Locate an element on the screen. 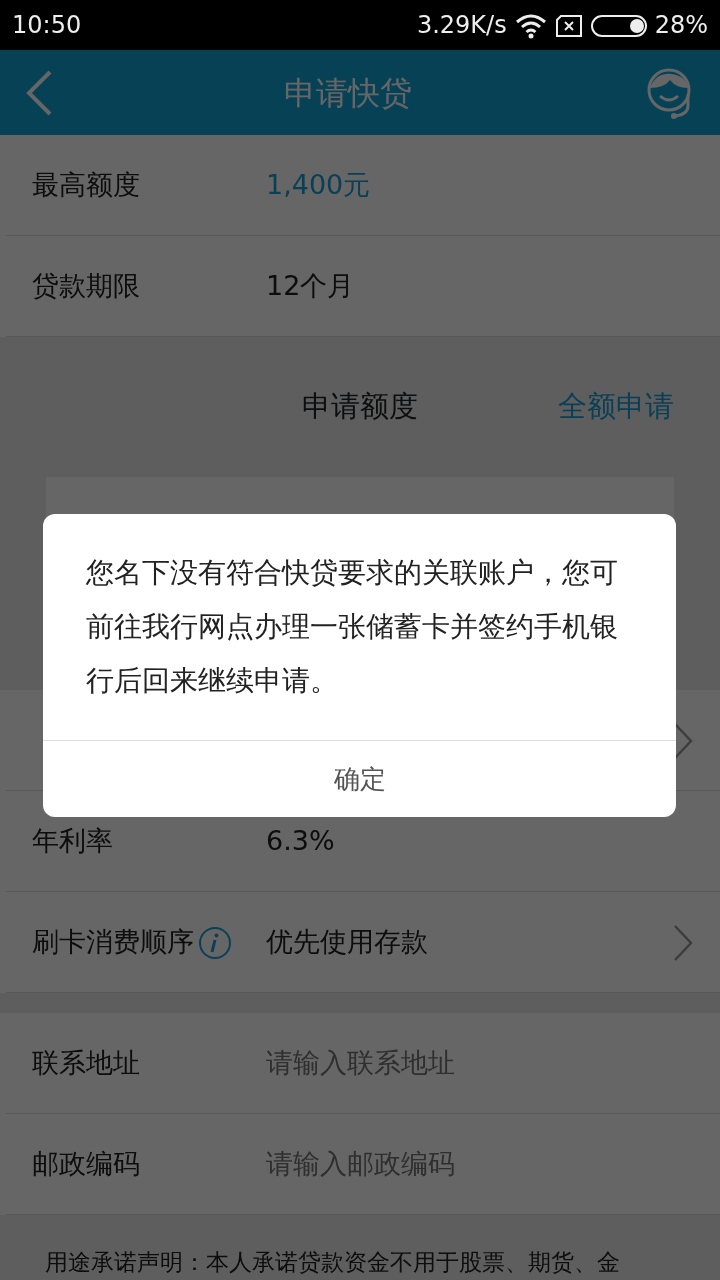  row-value: 1,400元 is located at coordinates (318, 184).